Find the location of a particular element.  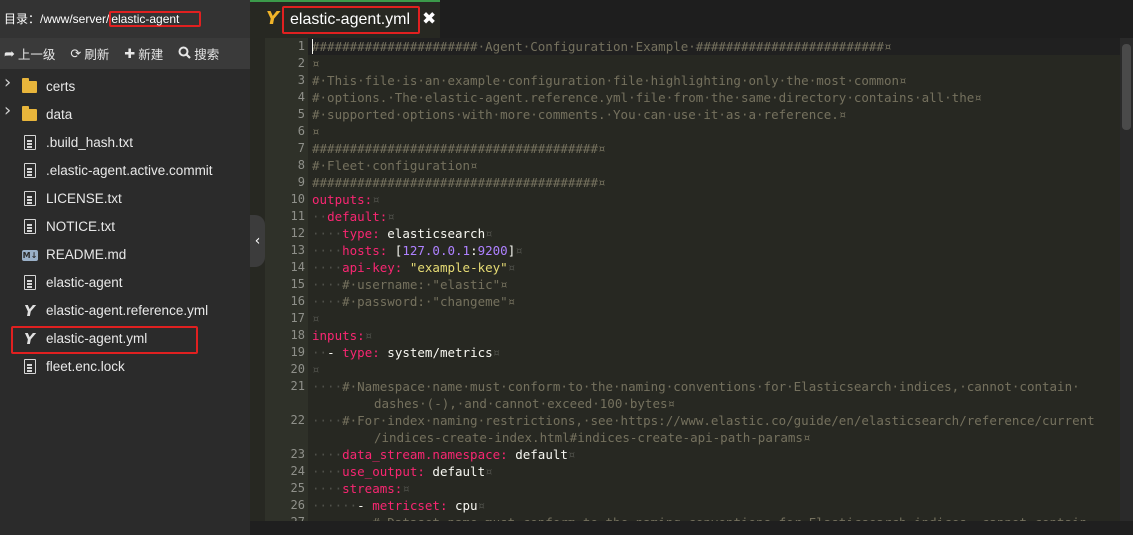

editor-status-bar is located at coordinates (691, 528).